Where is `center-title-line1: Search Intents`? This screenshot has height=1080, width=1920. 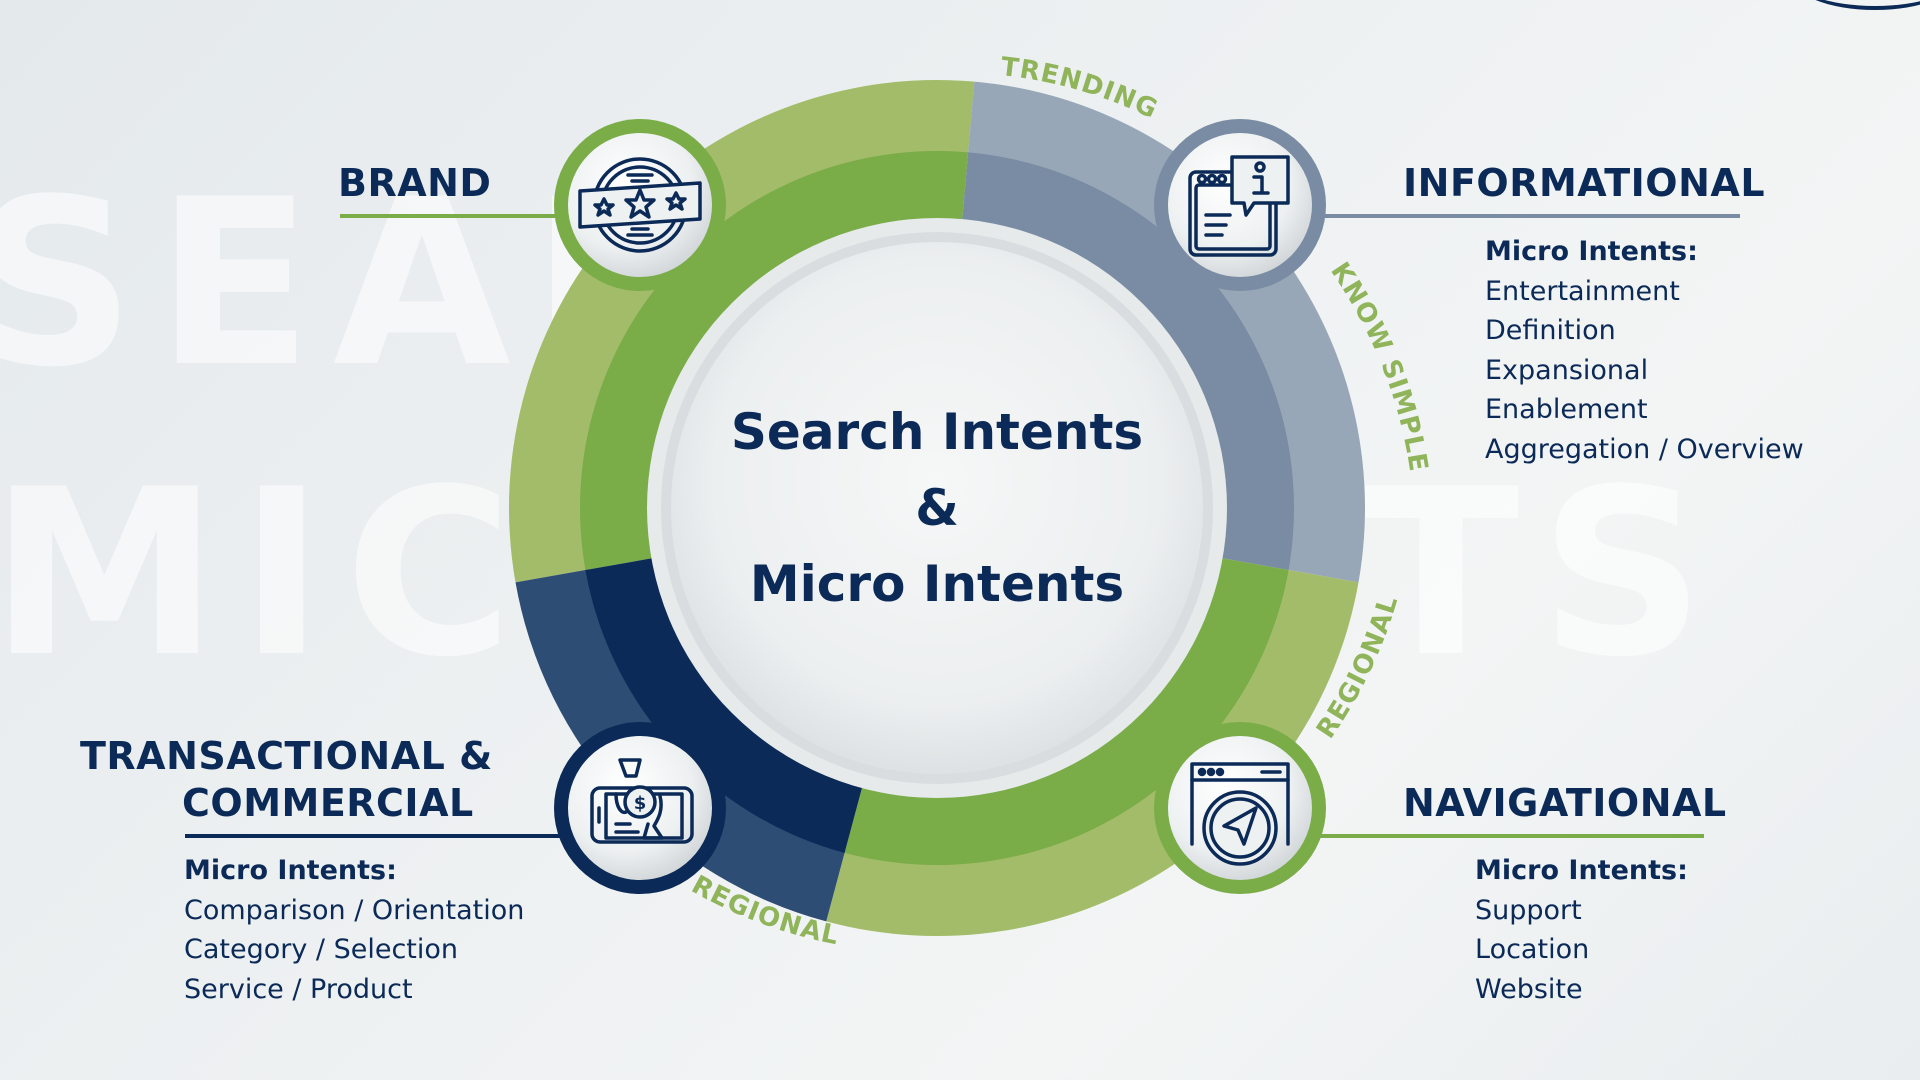
center-title-line1: Search Intents is located at coordinates (937, 432).